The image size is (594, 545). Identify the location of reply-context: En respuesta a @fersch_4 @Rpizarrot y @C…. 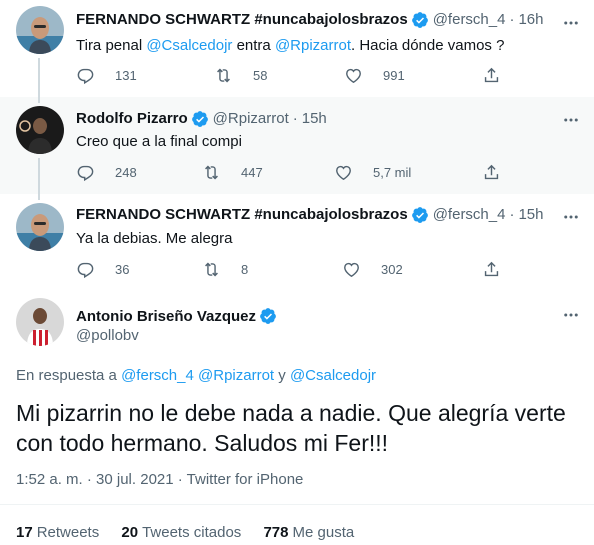
(196, 375).